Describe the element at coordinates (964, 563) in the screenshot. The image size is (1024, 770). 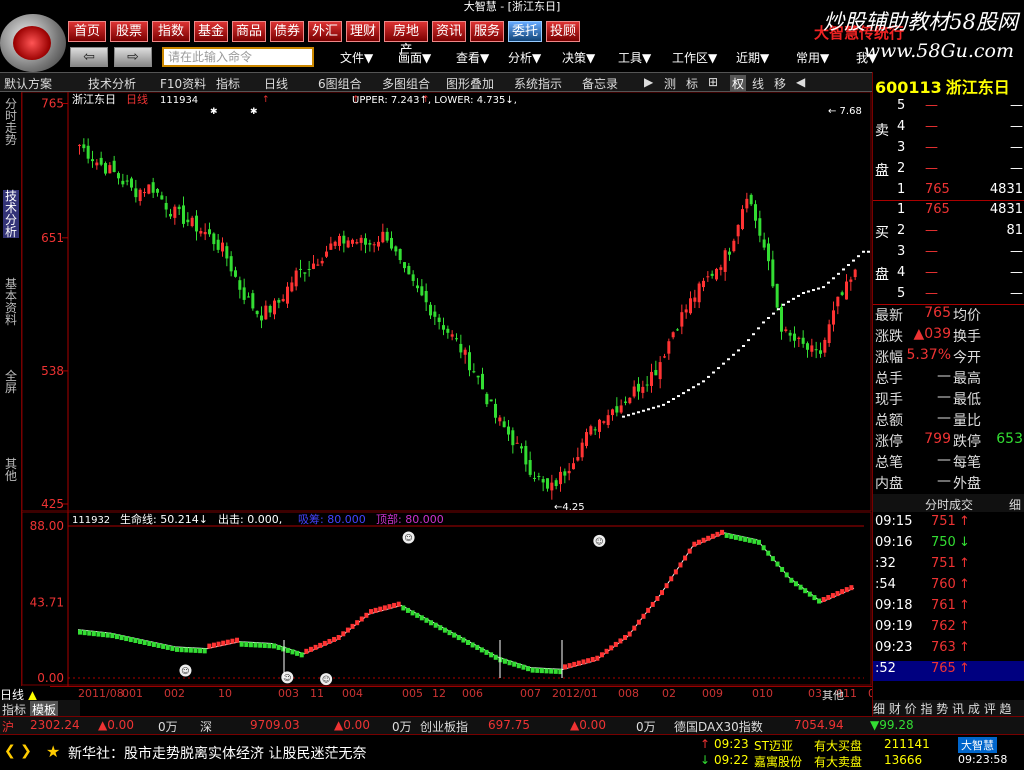
I see `up-arrow-icon: ↑` at that location.